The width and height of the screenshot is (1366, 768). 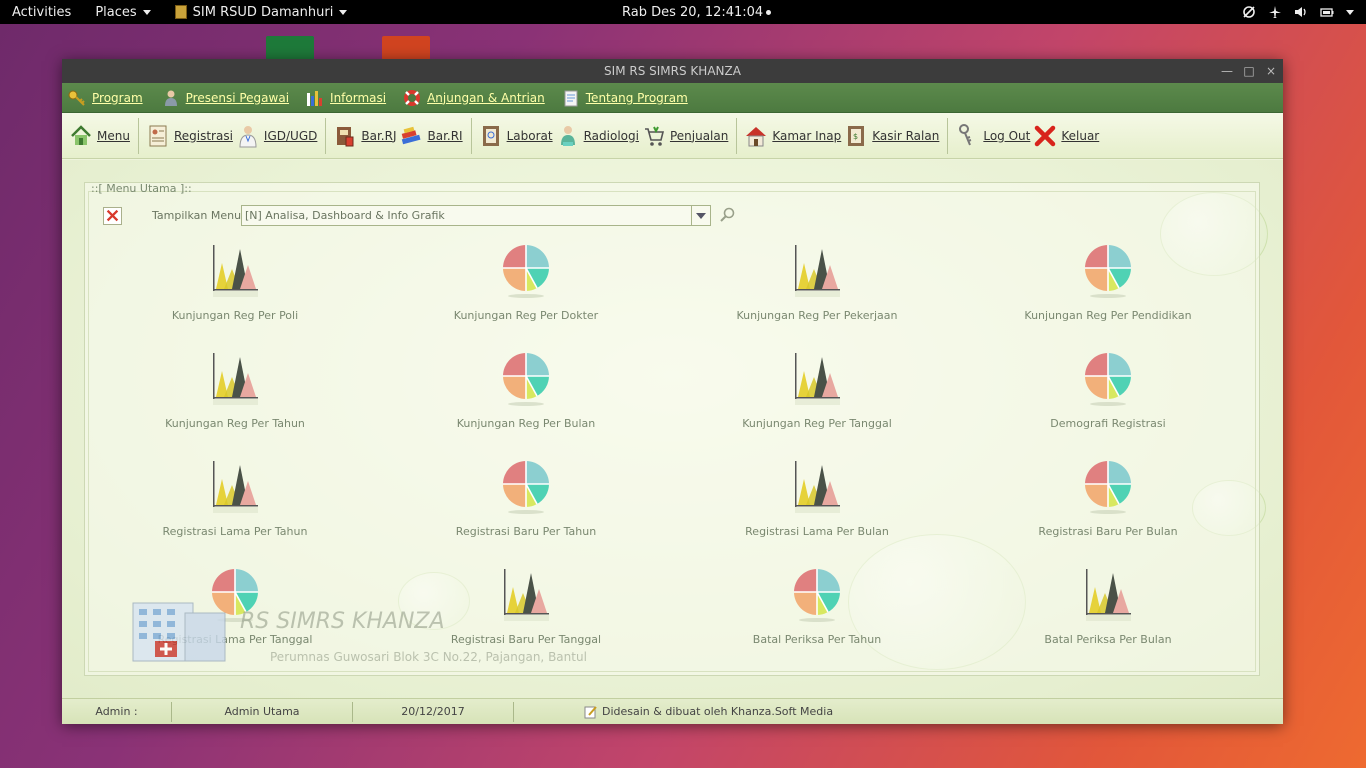 I want to click on activities-button: Activities, so click(x=41, y=12).